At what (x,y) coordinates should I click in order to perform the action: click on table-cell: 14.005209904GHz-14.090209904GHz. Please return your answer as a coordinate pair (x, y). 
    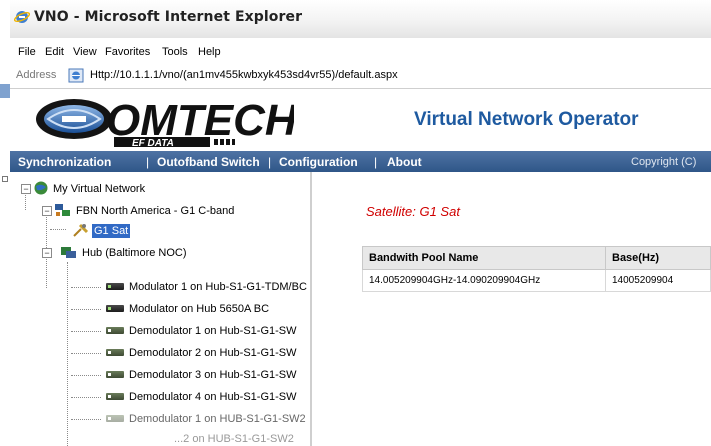
    Looking at the image, I should click on (484, 280).